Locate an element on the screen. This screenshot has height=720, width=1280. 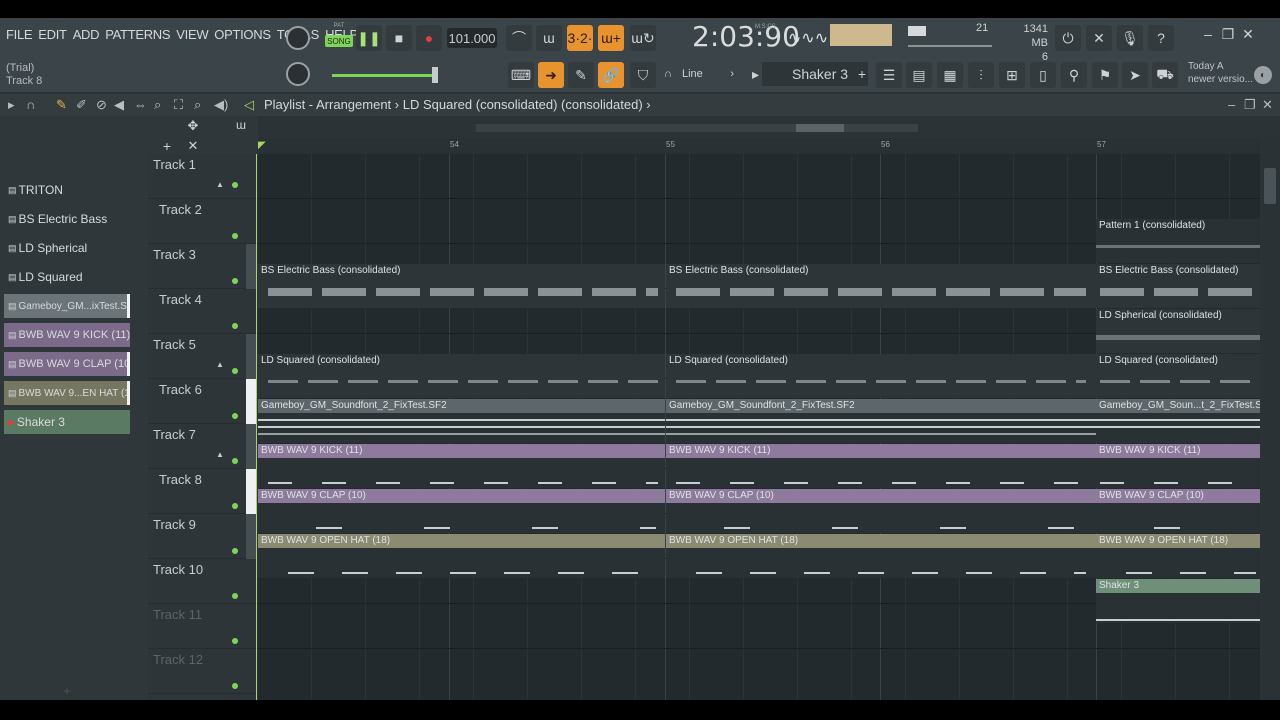
play-button: ❚❚ is located at coordinates (369, 38).